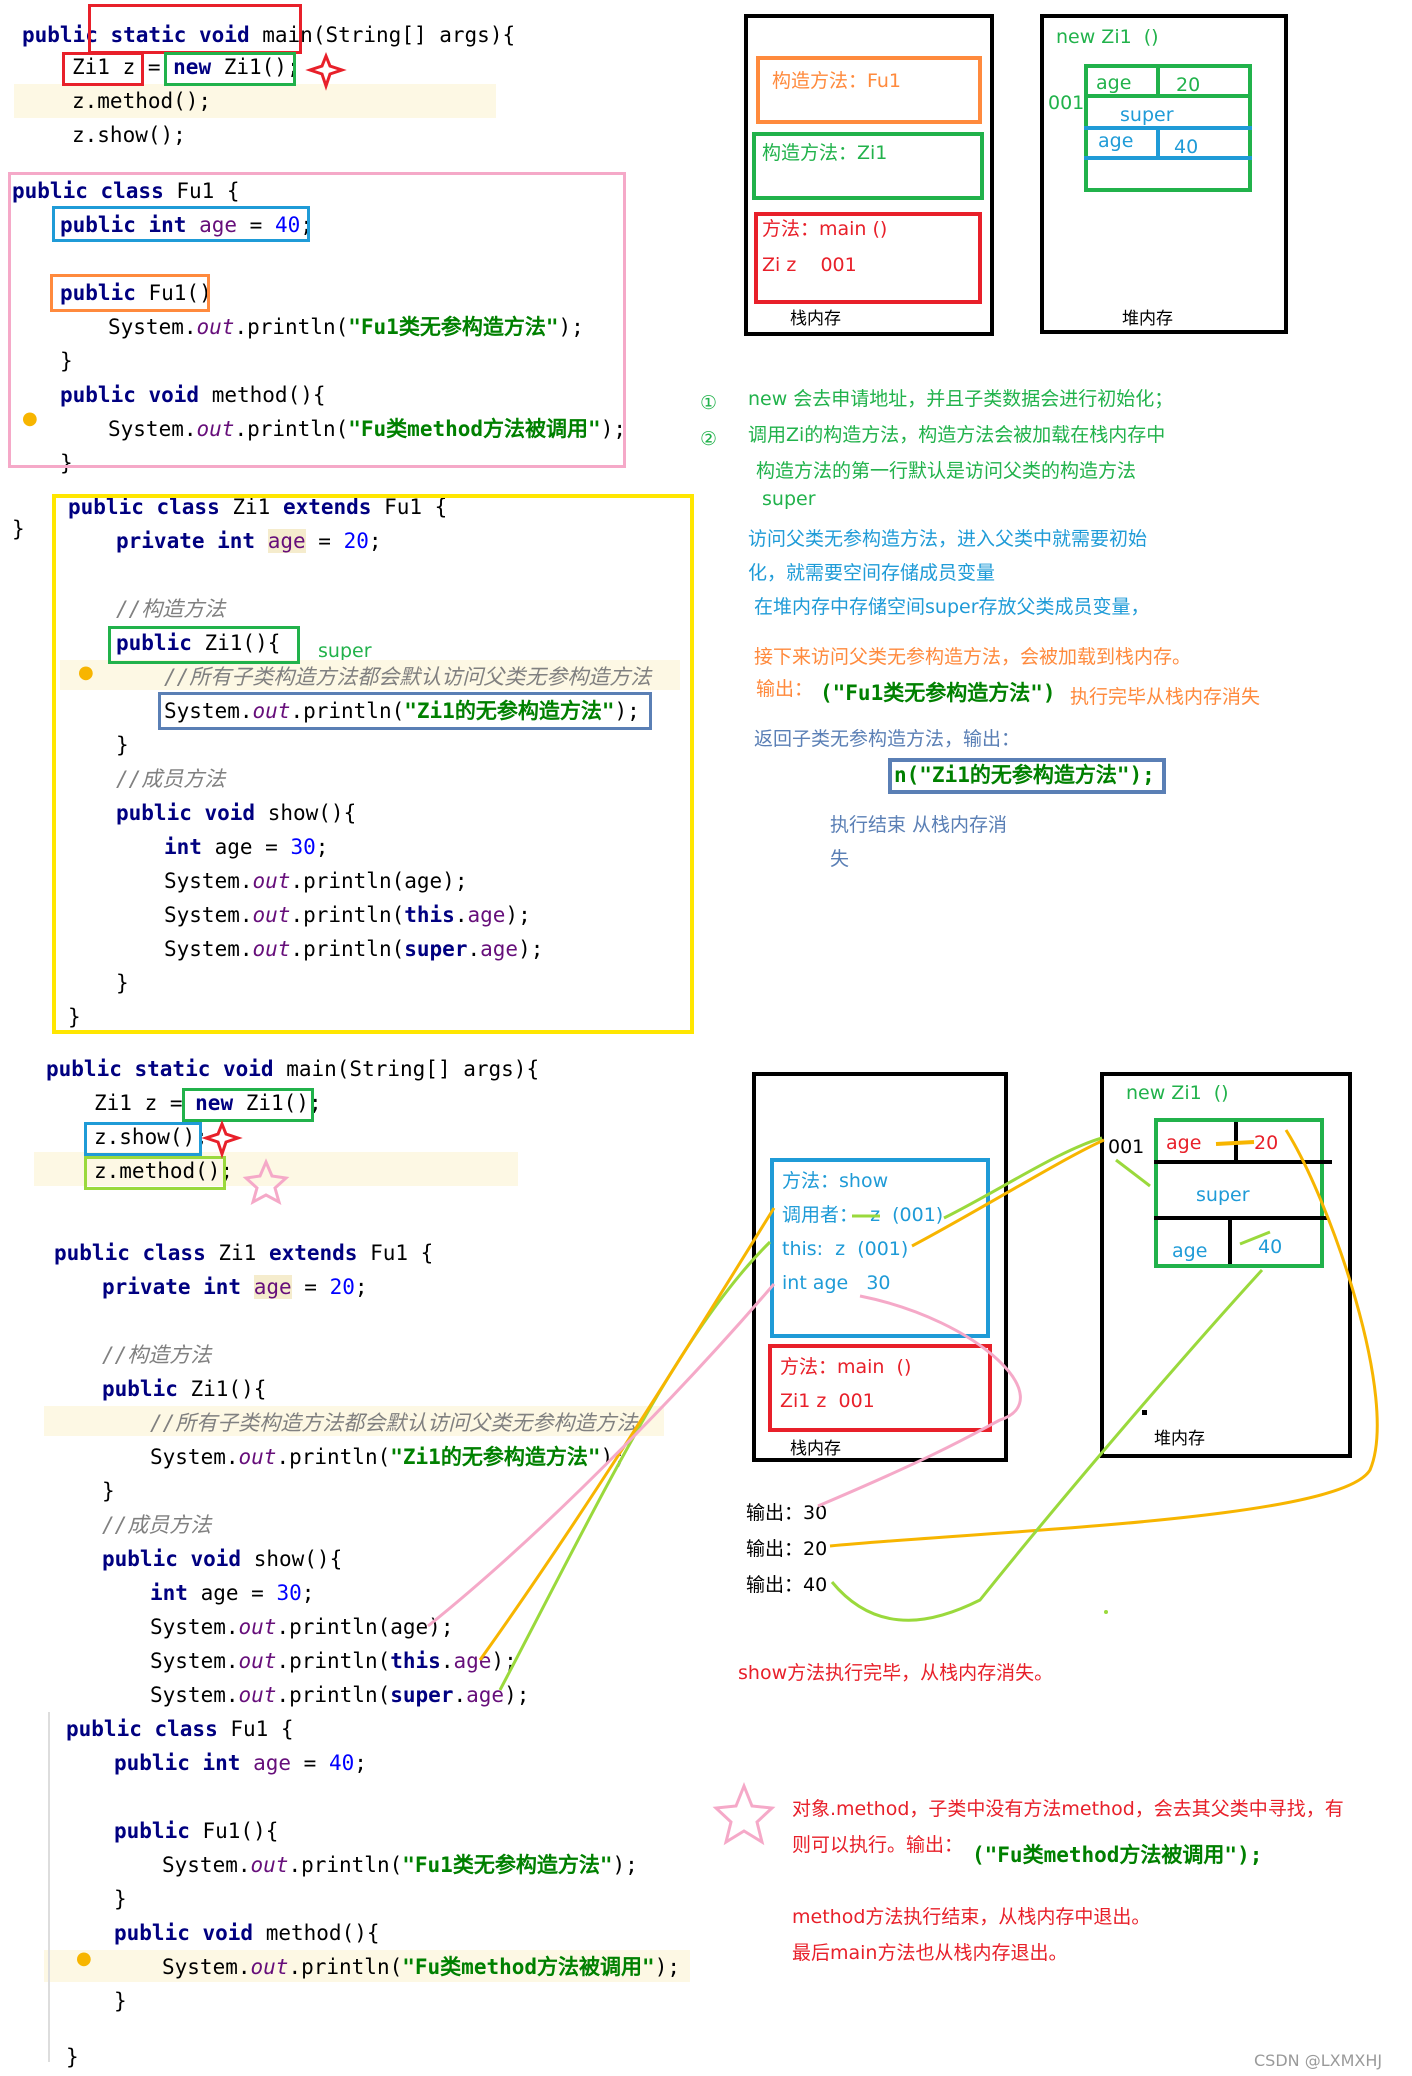 The height and width of the screenshot is (2076, 1412). I want to click on arrow-super-age-line, so click(635, 1465).